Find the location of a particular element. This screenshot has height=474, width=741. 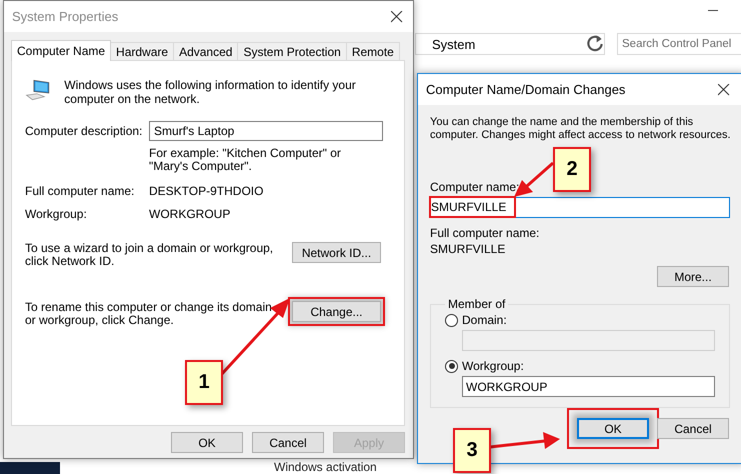

step-callout: 1 is located at coordinates (204, 382).